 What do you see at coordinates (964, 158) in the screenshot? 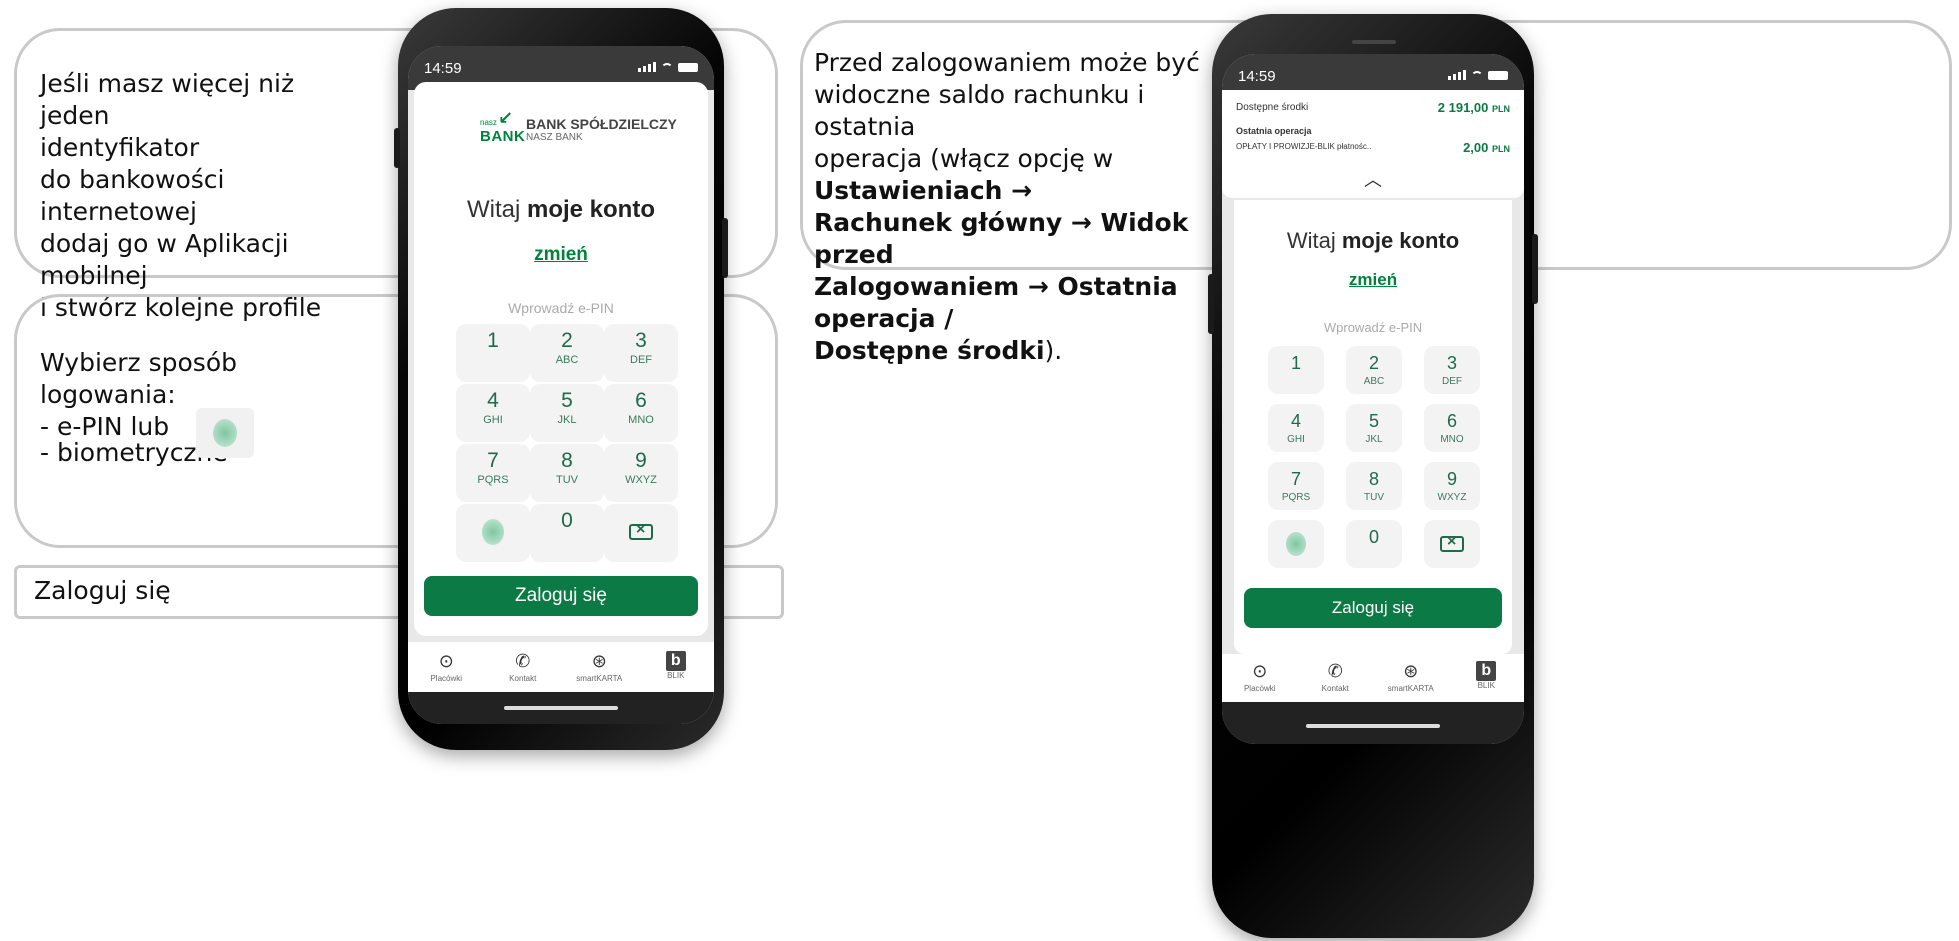
I see `preview-text-part: operacja (włącz opcję w` at bounding box center [964, 158].